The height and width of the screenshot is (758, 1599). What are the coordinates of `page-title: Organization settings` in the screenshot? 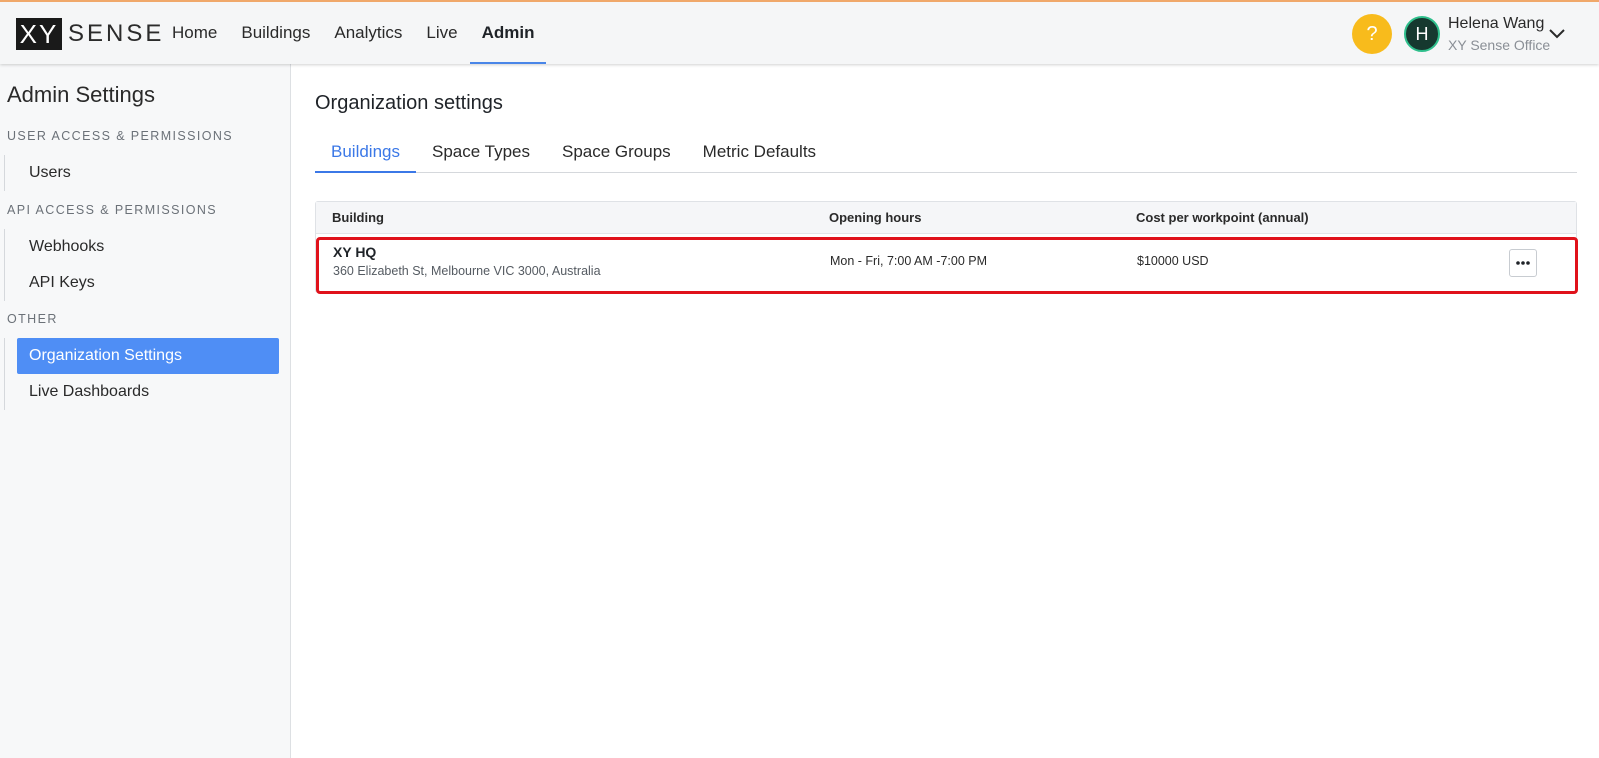 It's located at (409, 103).